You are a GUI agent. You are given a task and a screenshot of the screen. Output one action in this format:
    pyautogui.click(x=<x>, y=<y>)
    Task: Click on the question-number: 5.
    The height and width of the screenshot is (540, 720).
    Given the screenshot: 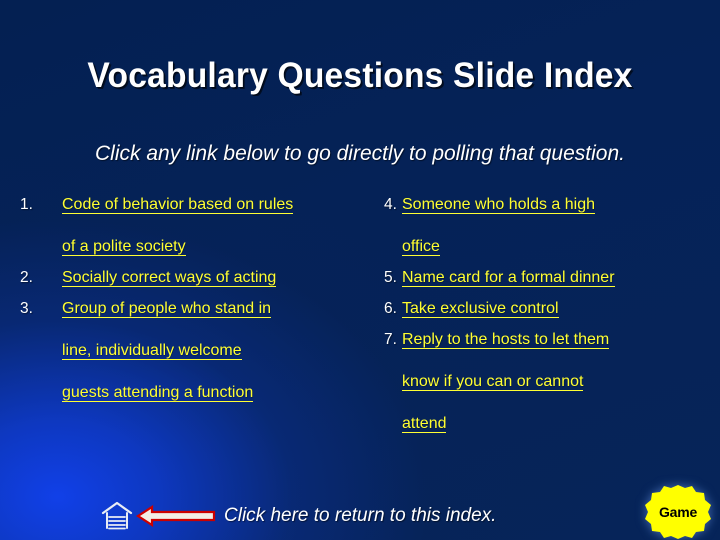 What is the action you would take?
    pyautogui.click(x=390, y=277)
    